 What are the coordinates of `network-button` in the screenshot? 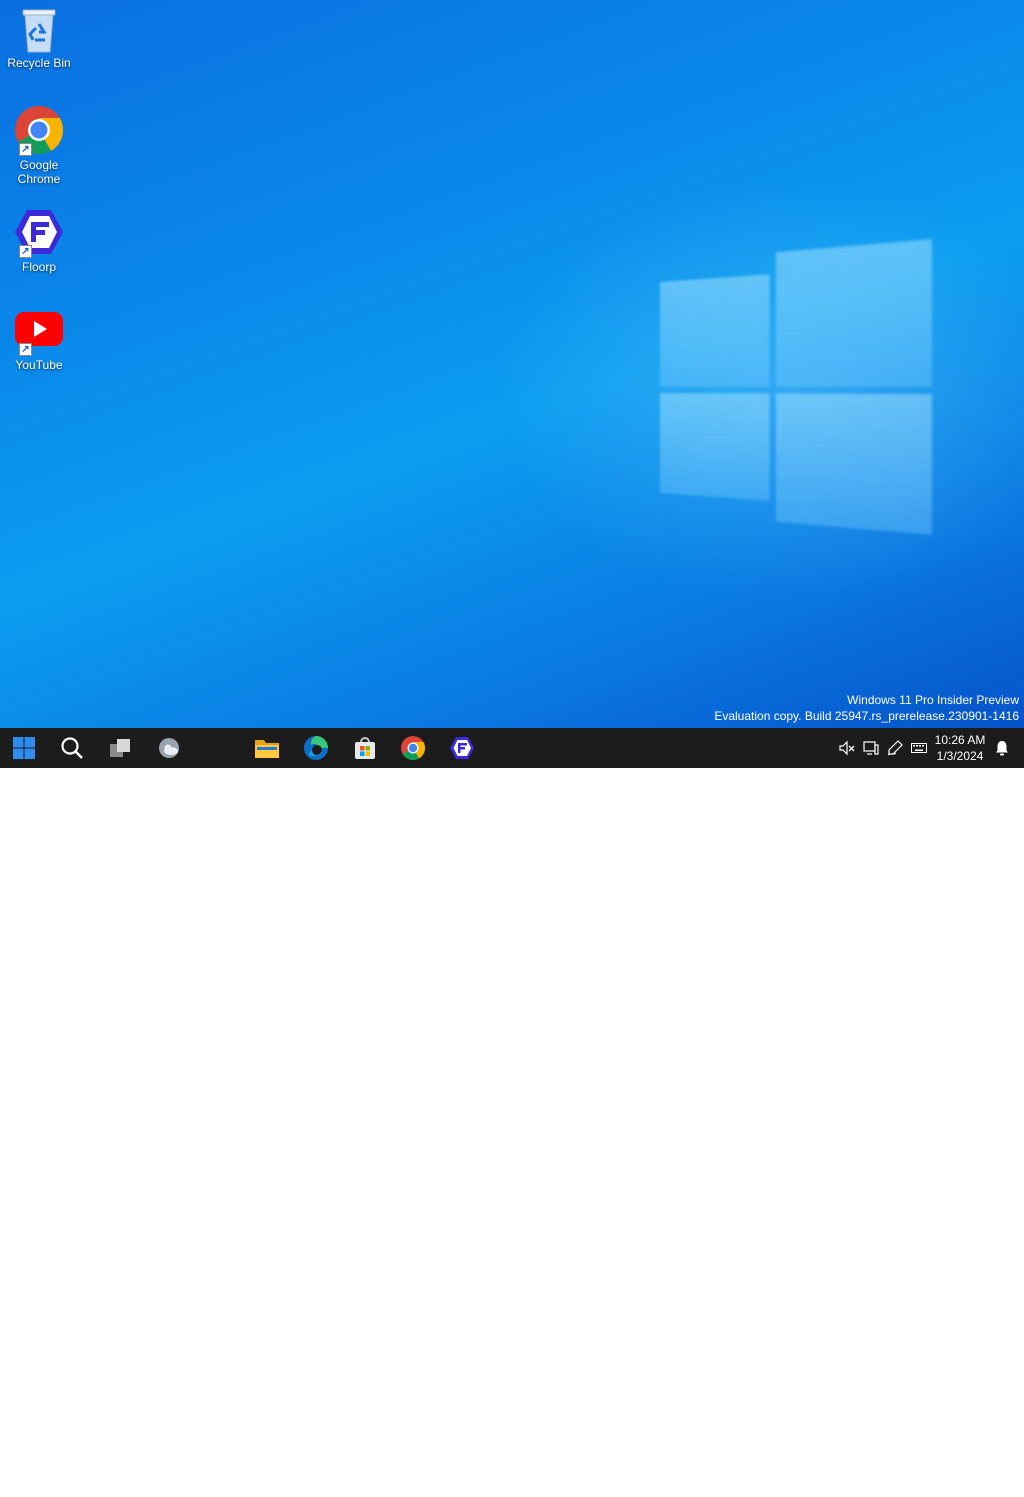 It's located at (871, 748).